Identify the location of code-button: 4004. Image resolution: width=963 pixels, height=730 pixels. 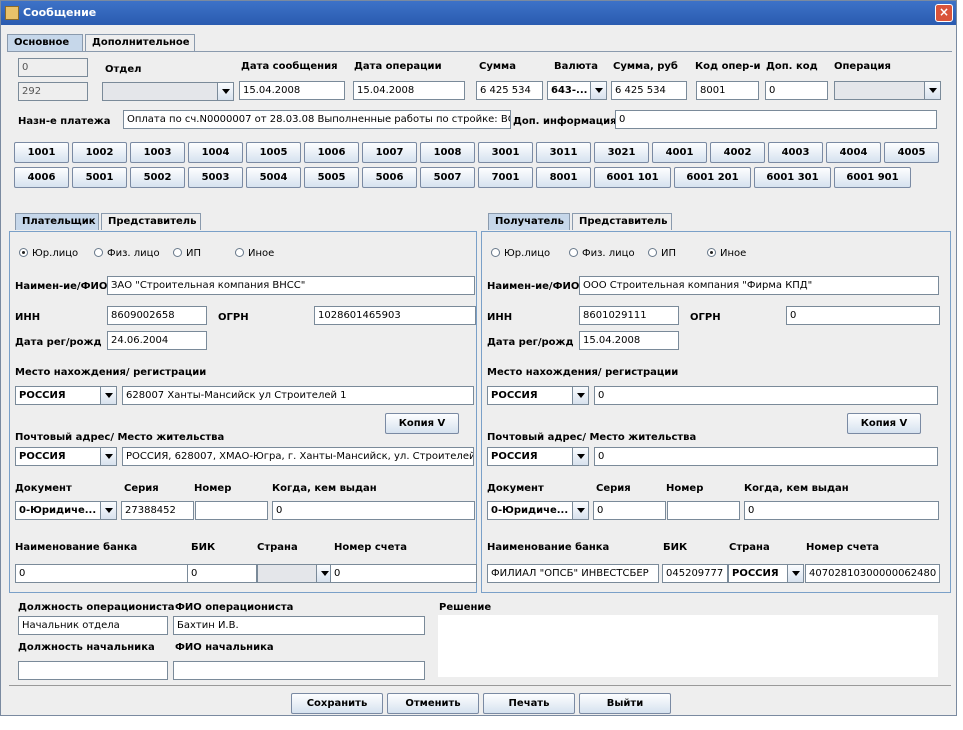
(853, 152).